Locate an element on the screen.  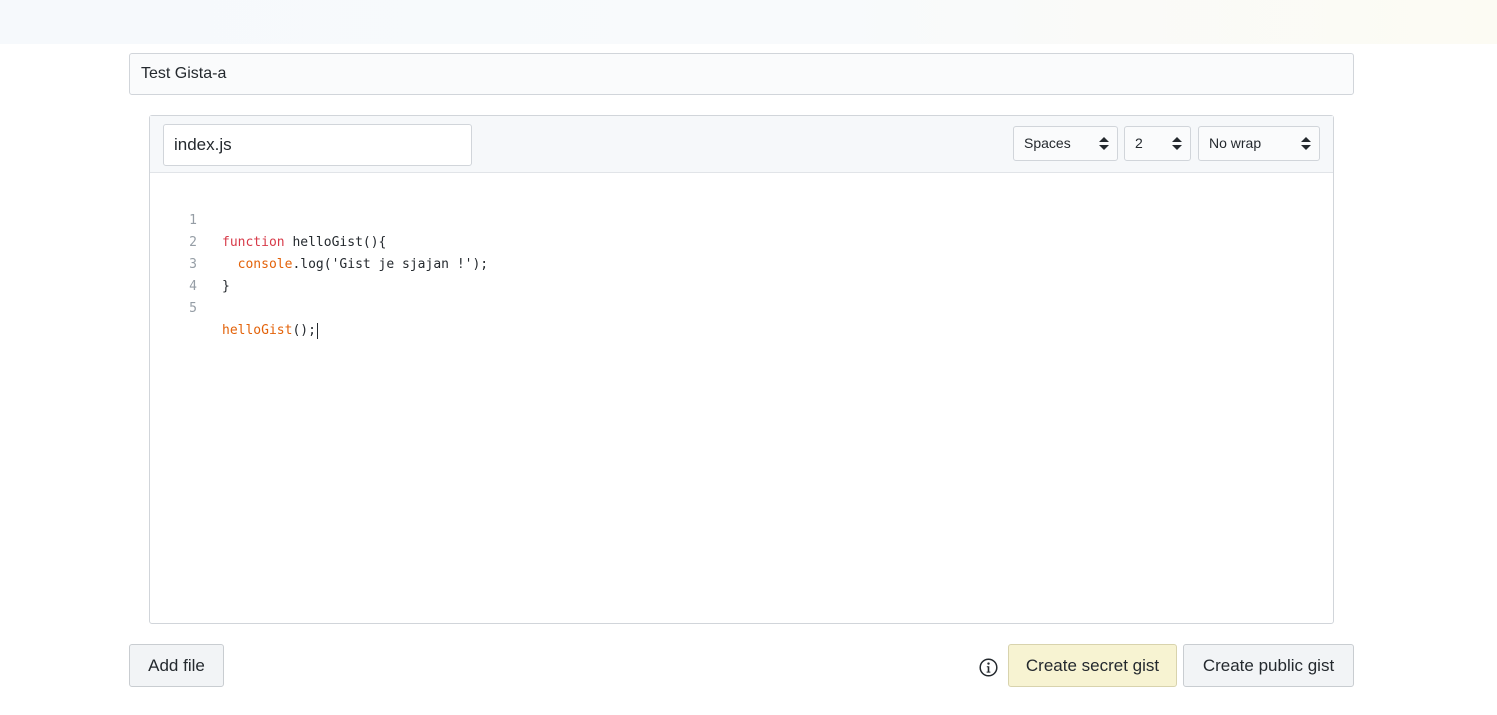
code-line: 3 } is located at coordinates (741, 263).